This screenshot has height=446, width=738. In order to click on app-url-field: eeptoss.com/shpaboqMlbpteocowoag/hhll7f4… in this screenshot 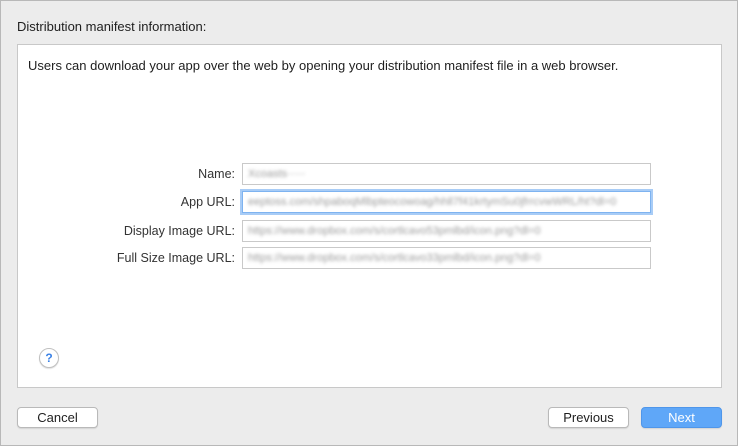, I will do `click(446, 202)`.